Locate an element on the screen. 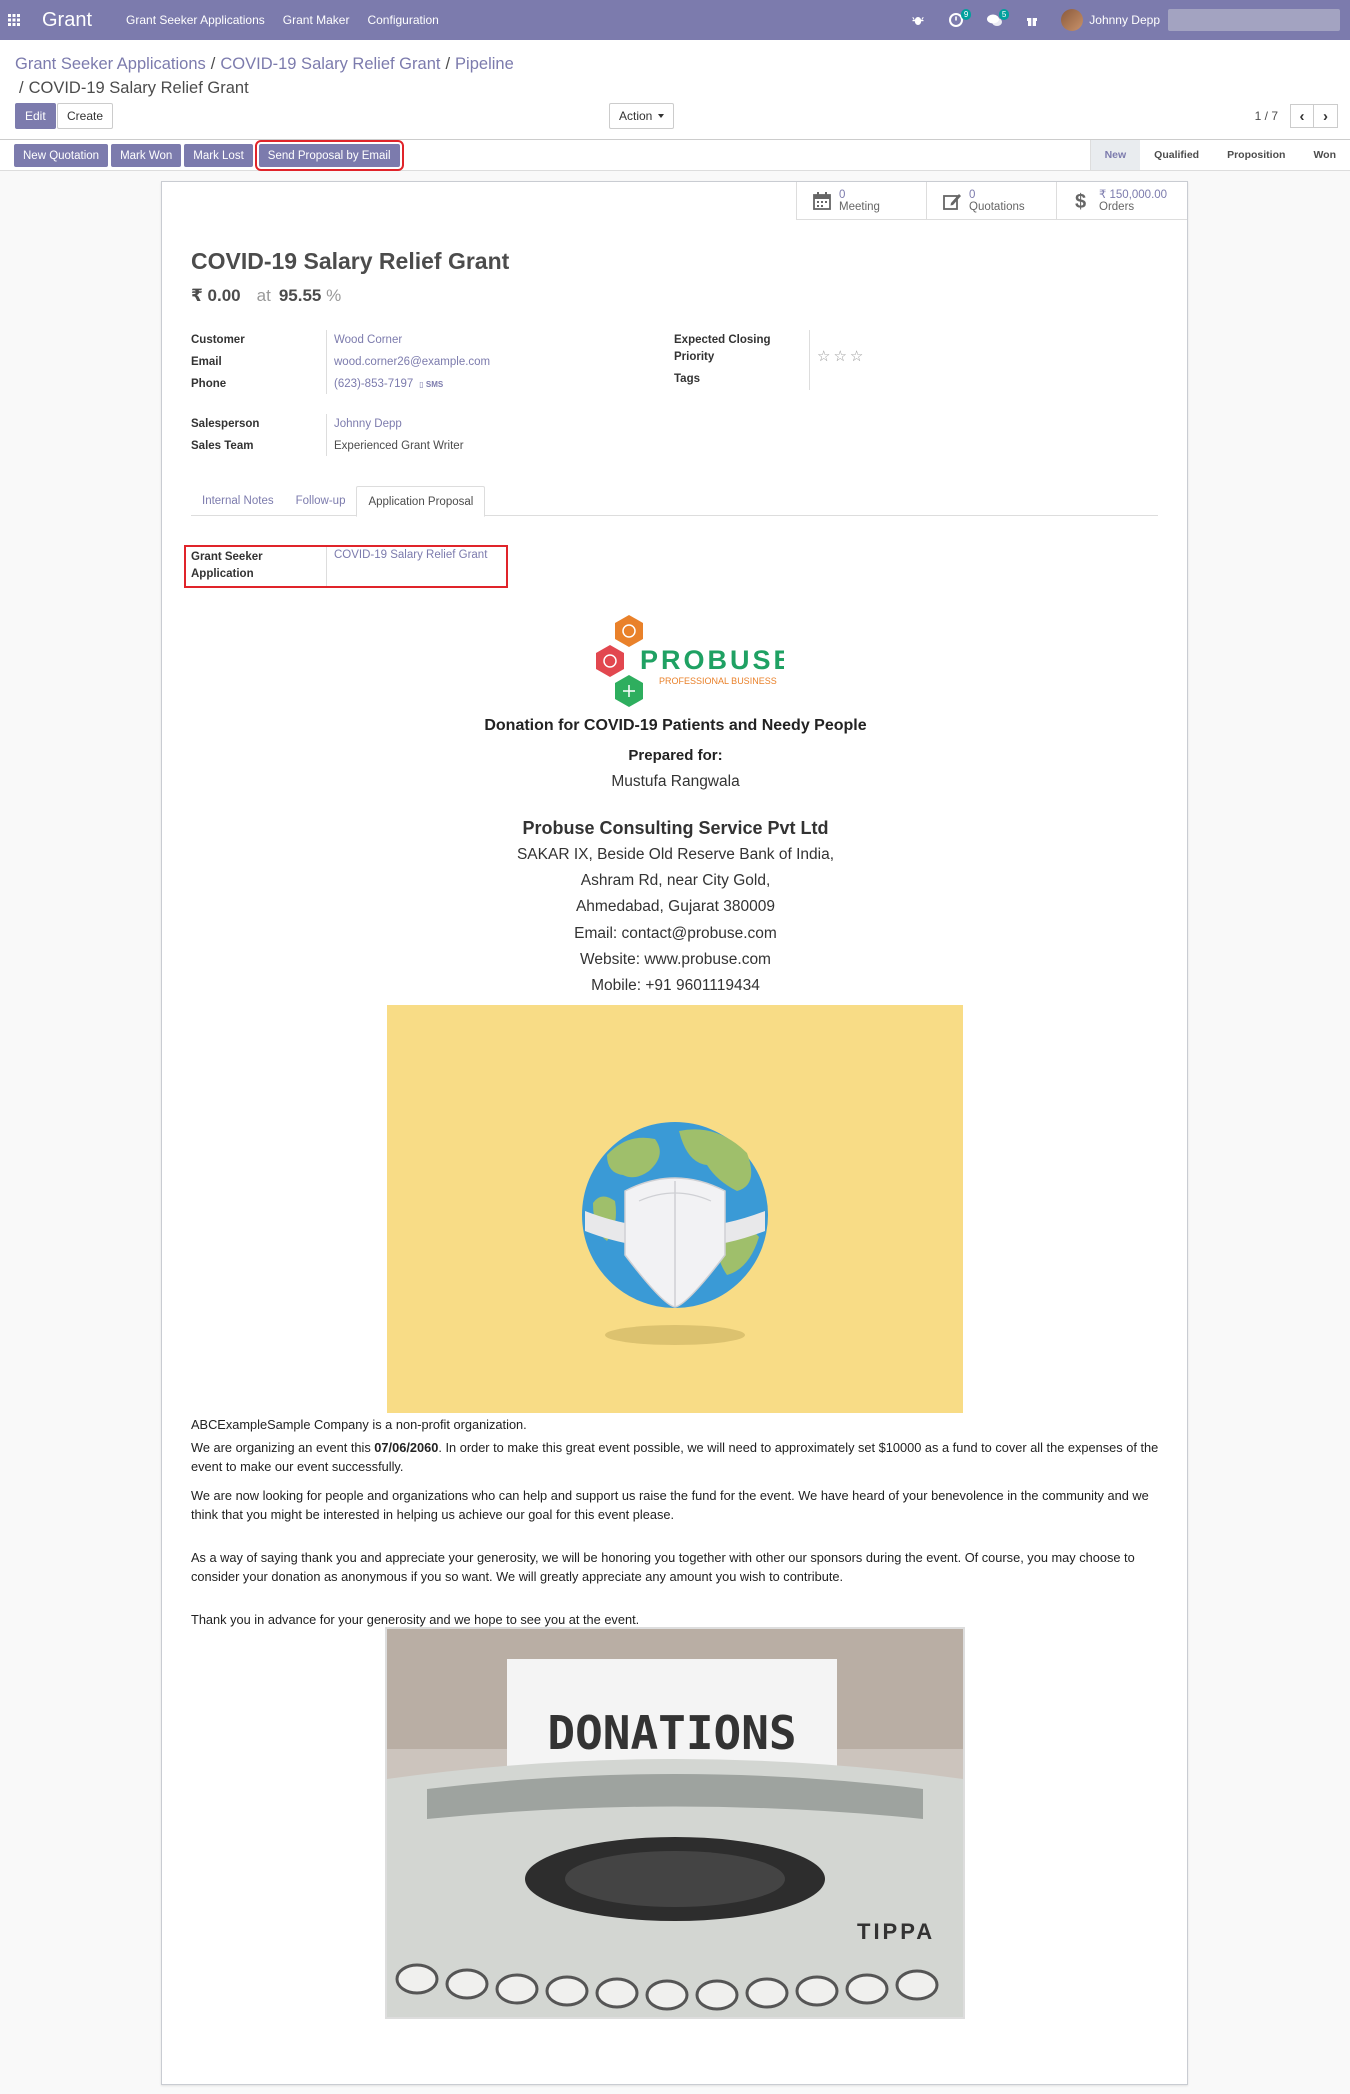  breadcrumb-item-applications: Grant Seeker Applications is located at coordinates (110, 64).